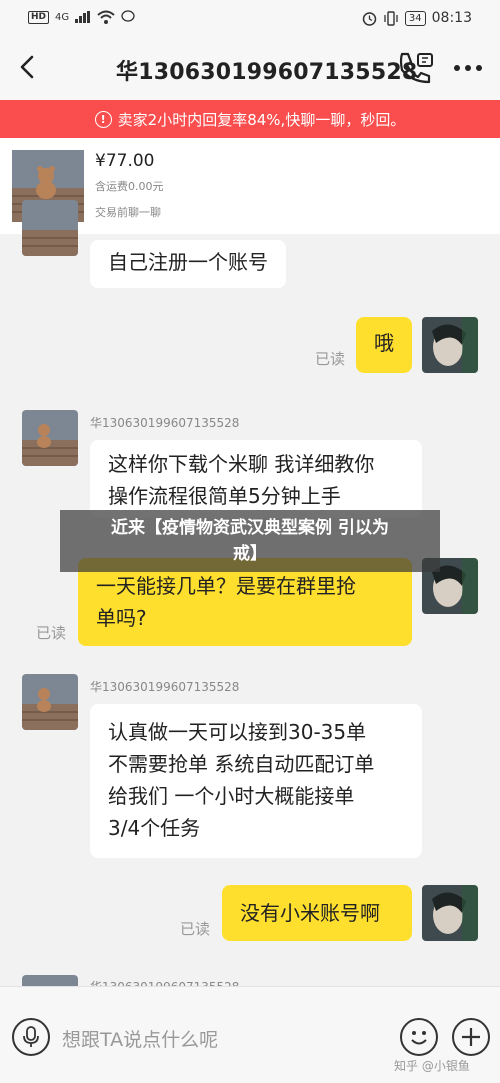 The image size is (500, 1083). Describe the element at coordinates (224, 496) in the screenshot. I see `message-line: 操作流程很简单5分钟上手` at that location.